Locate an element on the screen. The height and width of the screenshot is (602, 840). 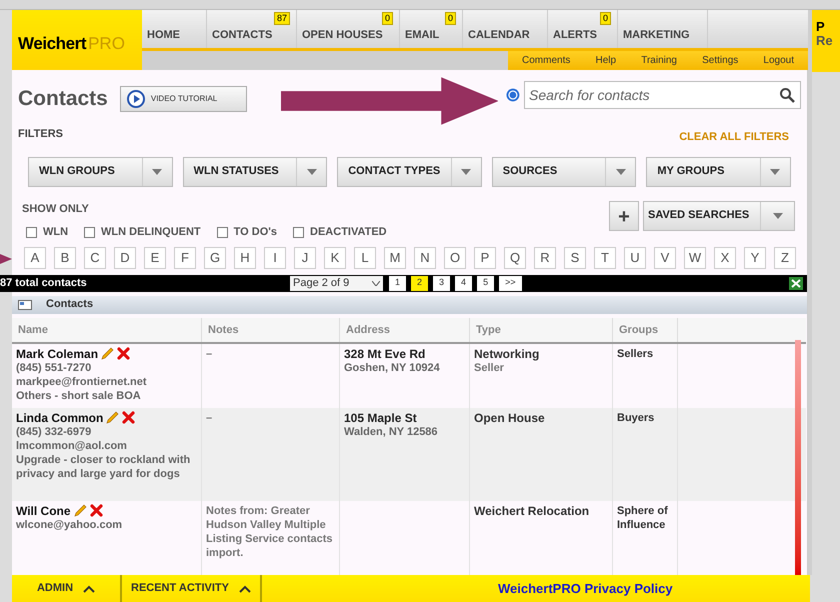
contact-detail: markpee@frontiernet.net is located at coordinates (82, 381).